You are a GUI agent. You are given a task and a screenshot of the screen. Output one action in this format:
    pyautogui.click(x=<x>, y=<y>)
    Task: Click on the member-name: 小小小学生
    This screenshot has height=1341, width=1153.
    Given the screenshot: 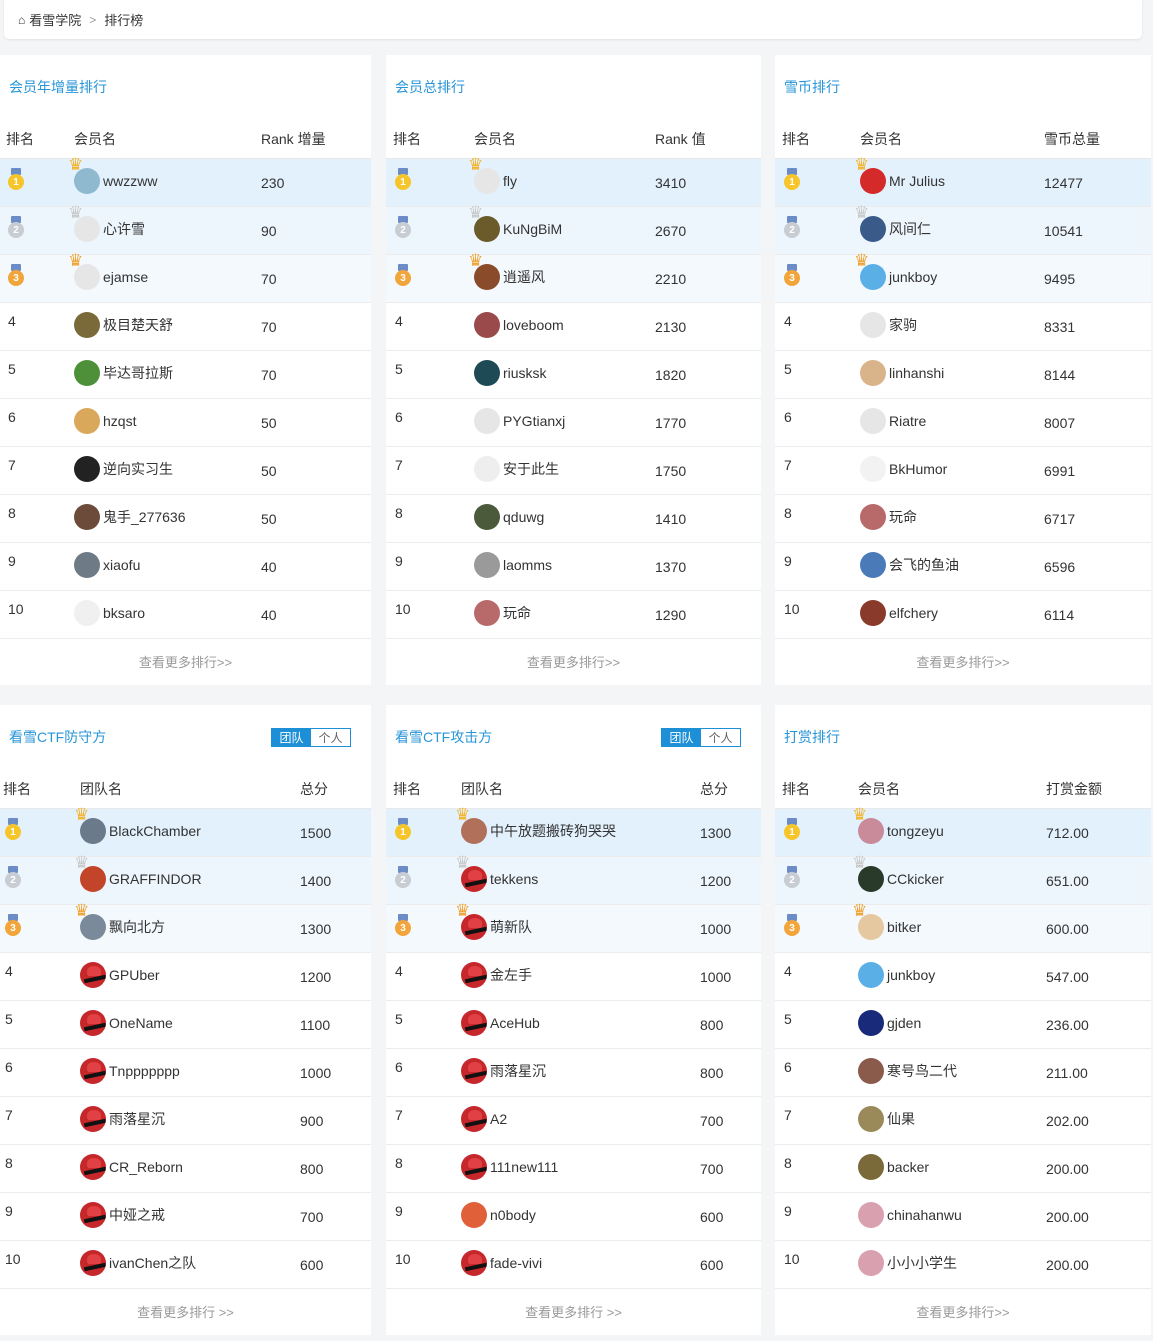 What is the action you would take?
    pyautogui.click(x=922, y=1263)
    